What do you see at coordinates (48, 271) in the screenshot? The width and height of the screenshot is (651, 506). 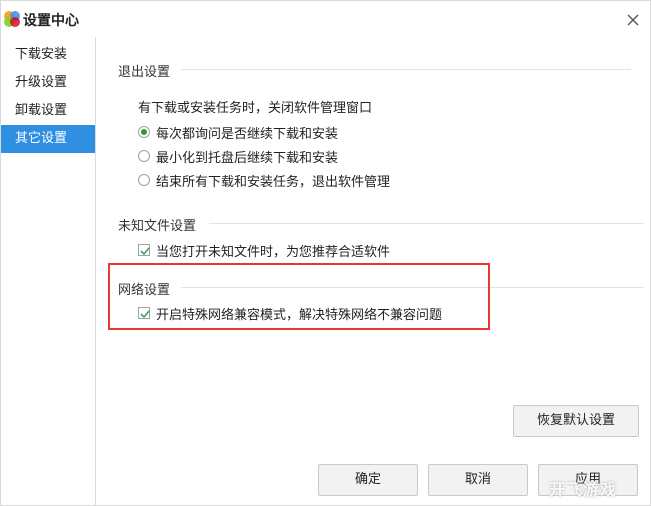 I see `sidebar: 下载安装 升级设置 卸载设置 其它设置` at bounding box center [48, 271].